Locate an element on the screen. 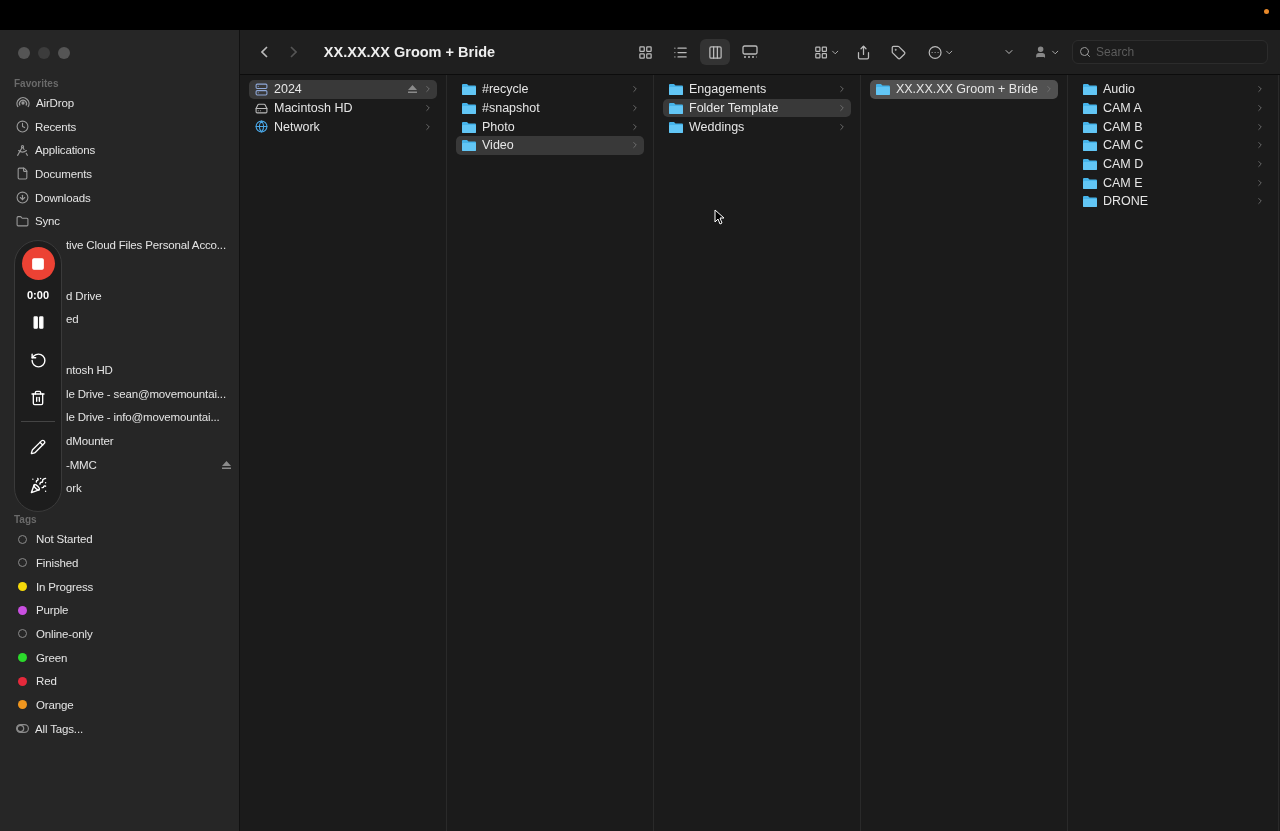 The image size is (1280, 831). file-row: Macintosh HD is located at coordinates (343, 108).